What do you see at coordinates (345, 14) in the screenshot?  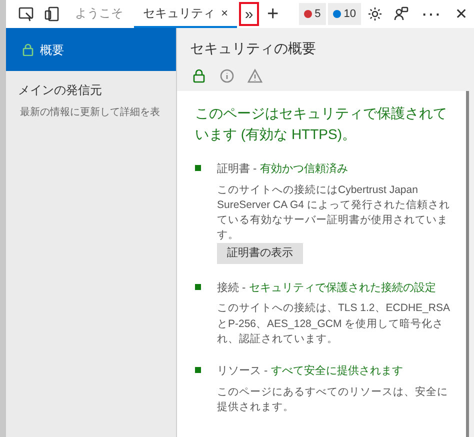 I see `issue-counter: 10` at bounding box center [345, 14].